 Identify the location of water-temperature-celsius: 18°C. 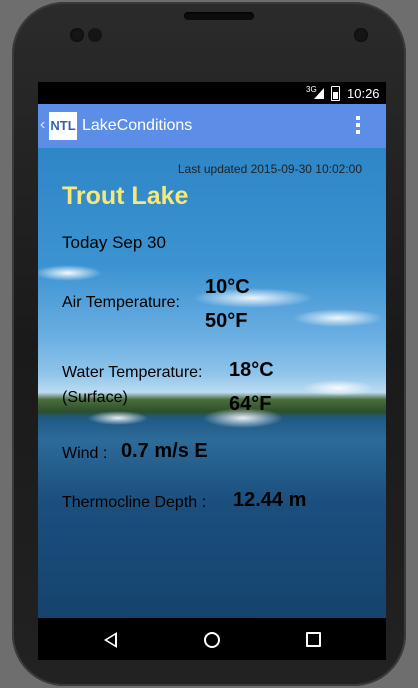
(251, 370).